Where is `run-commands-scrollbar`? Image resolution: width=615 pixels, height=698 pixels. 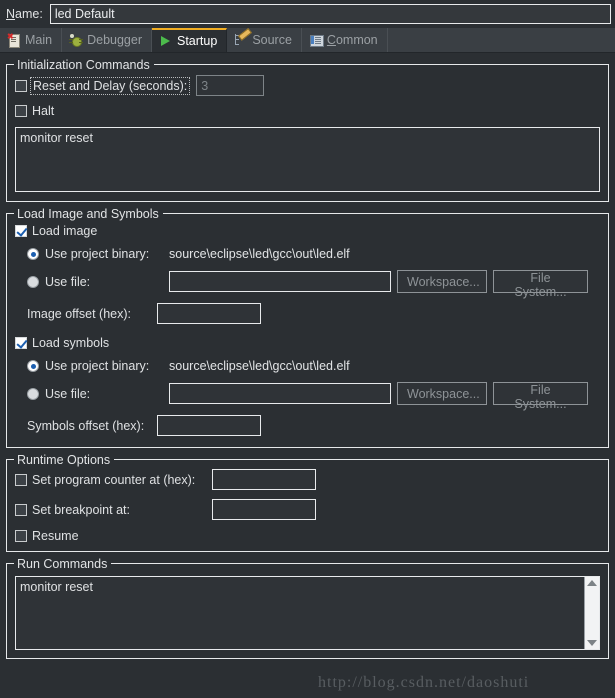
run-commands-scrollbar is located at coordinates (591, 613).